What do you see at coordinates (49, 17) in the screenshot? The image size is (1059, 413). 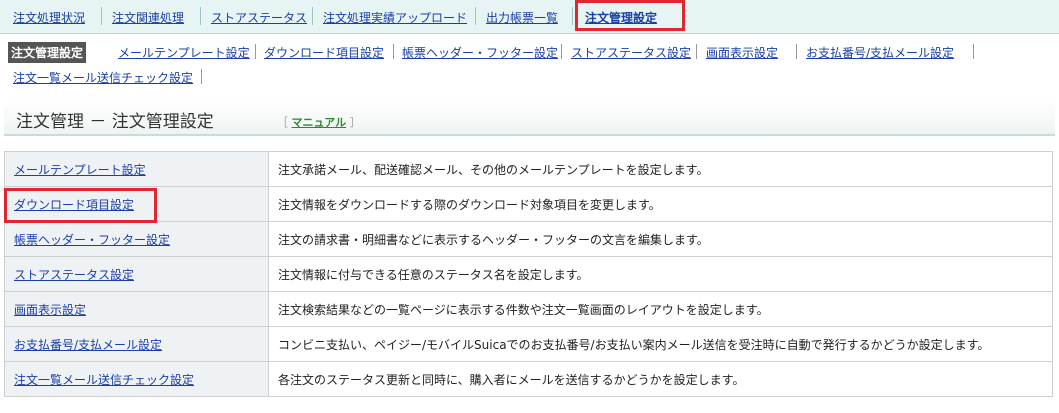 I see `tab-order-status: 注文処理状況` at bounding box center [49, 17].